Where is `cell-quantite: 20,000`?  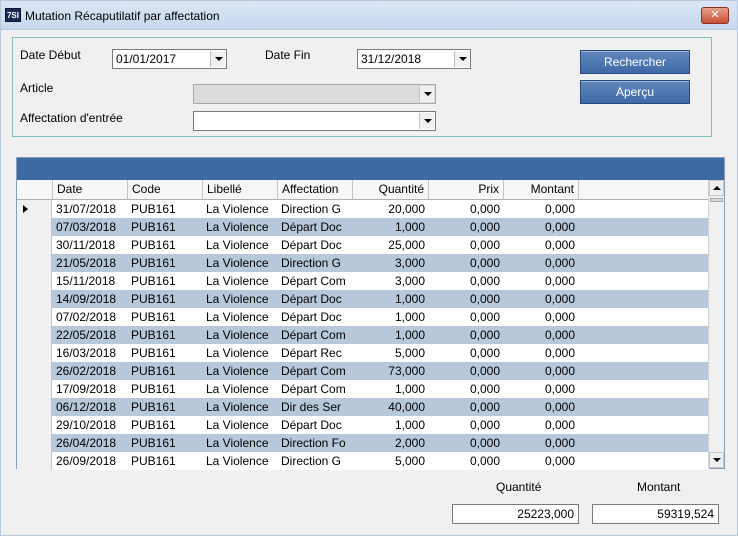
cell-quantite: 20,000 is located at coordinates (391, 209).